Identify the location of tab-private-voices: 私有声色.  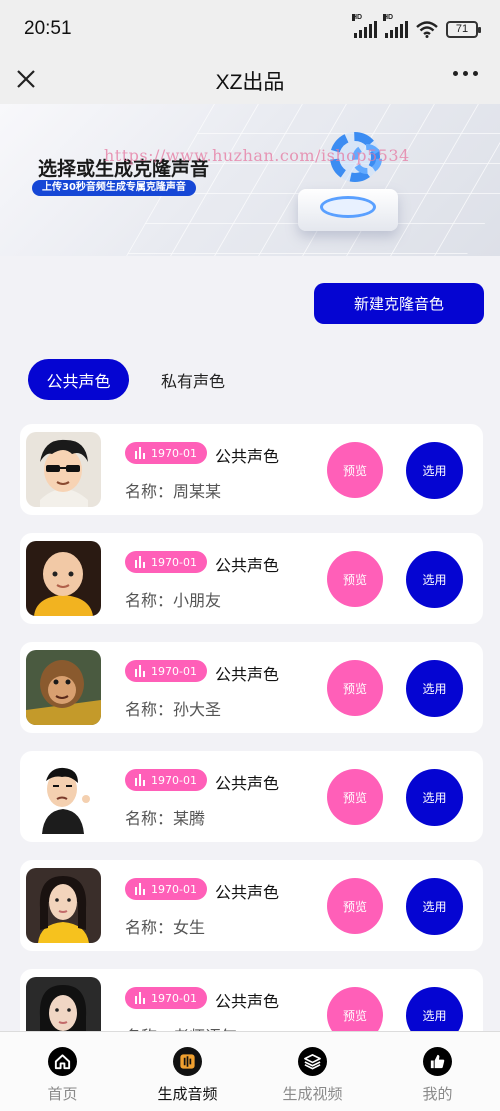
(193, 379).